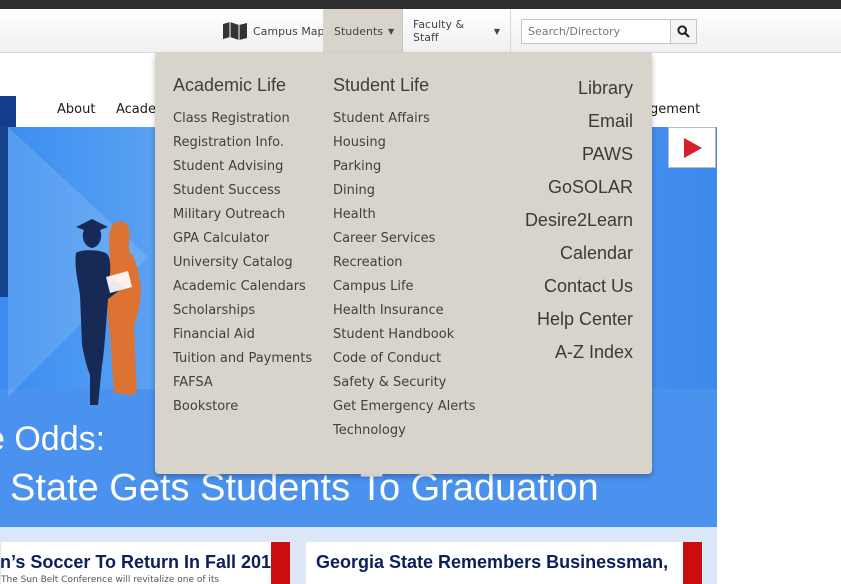 The width and height of the screenshot is (841, 584). What do you see at coordinates (136, 109) in the screenshot?
I see `nav-academics: Acade` at bounding box center [136, 109].